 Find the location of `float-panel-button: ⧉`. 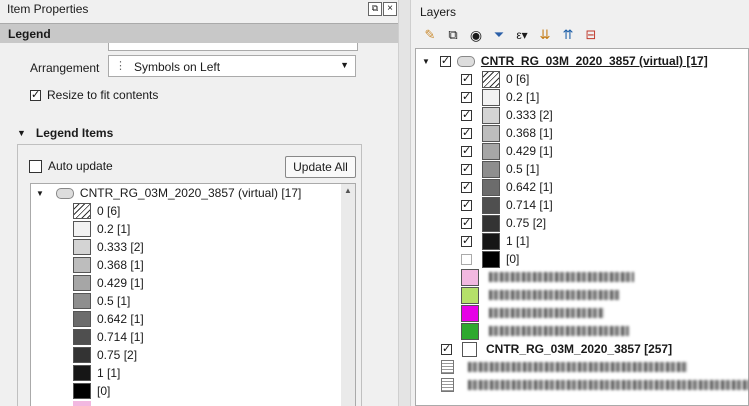

float-panel-button: ⧉ is located at coordinates (375, 9).